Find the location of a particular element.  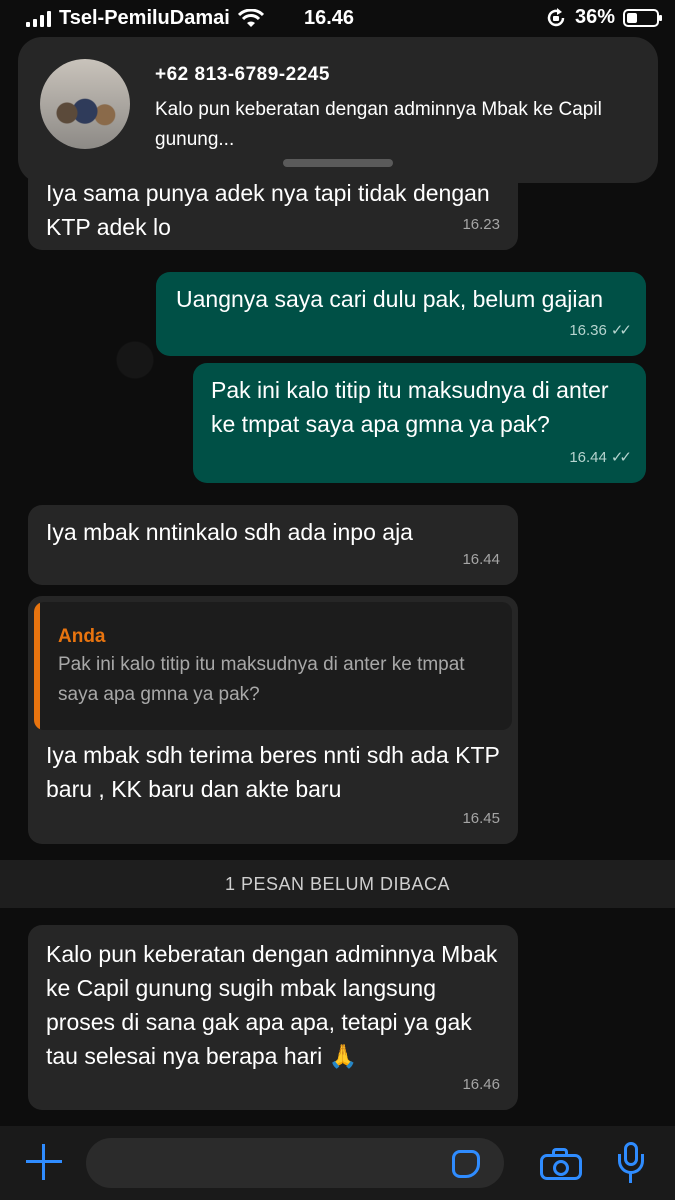

message-meta: 16.44 is located at coordinates (481, 560).